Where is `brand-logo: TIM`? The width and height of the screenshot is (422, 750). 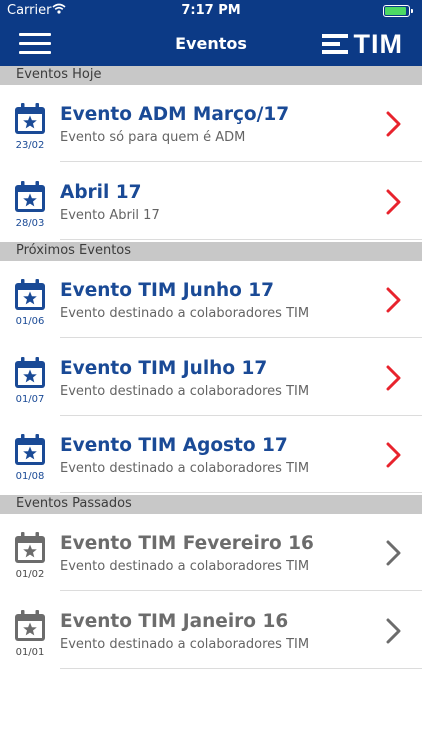
brand-logo: TIM is located at coordinates (362, 43).